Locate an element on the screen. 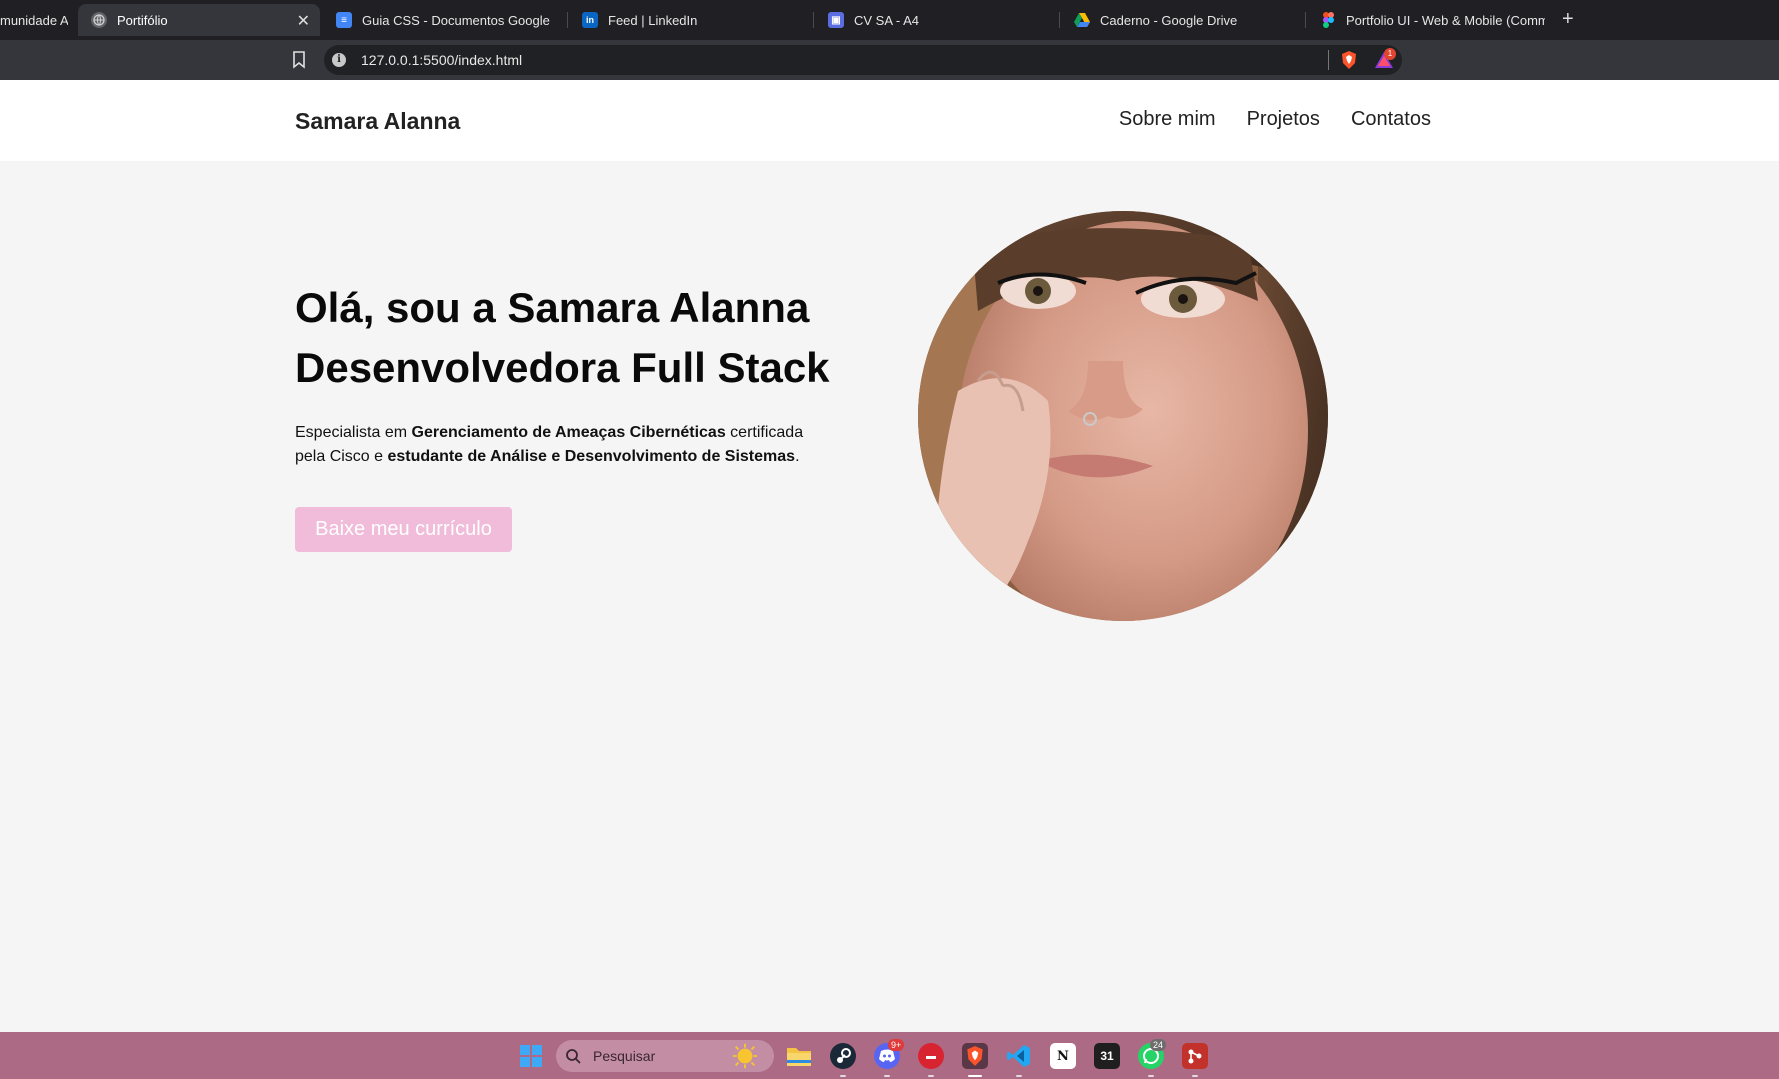 The image size is (1779, 1079). figma-icon is located at coordinates (1328, 20).